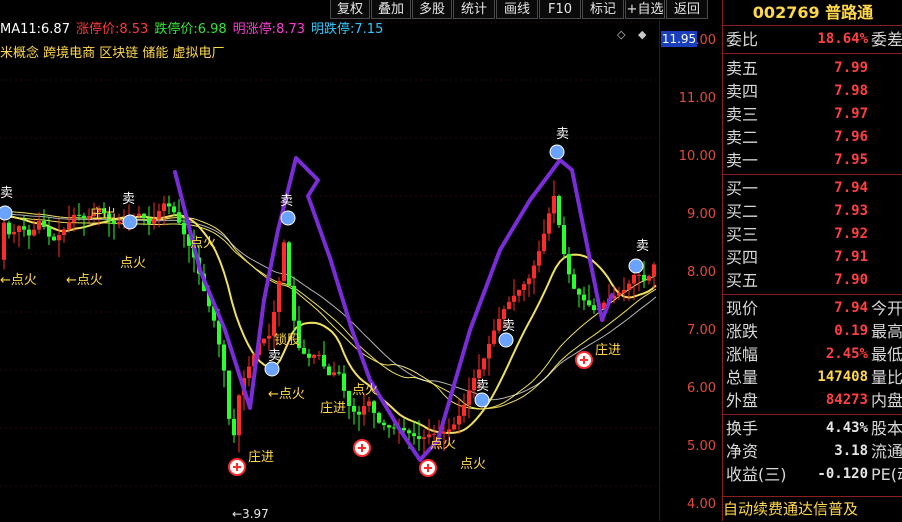  What do you see at coordinates (812, 451) in the screenshot?
I see `finance-row-1: 净资 3.18 流通` at bounding box center [812, 451].